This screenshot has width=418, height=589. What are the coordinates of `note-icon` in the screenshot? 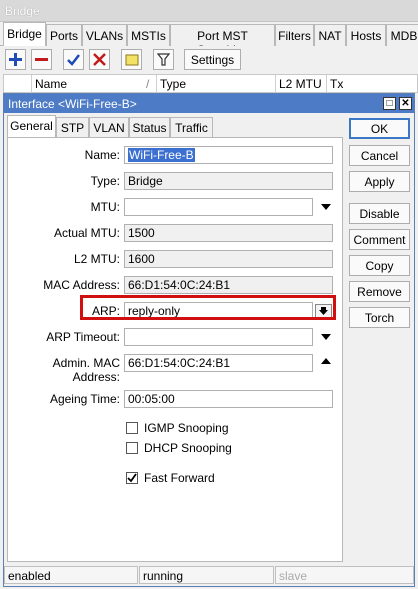 It's located at (131, 59).